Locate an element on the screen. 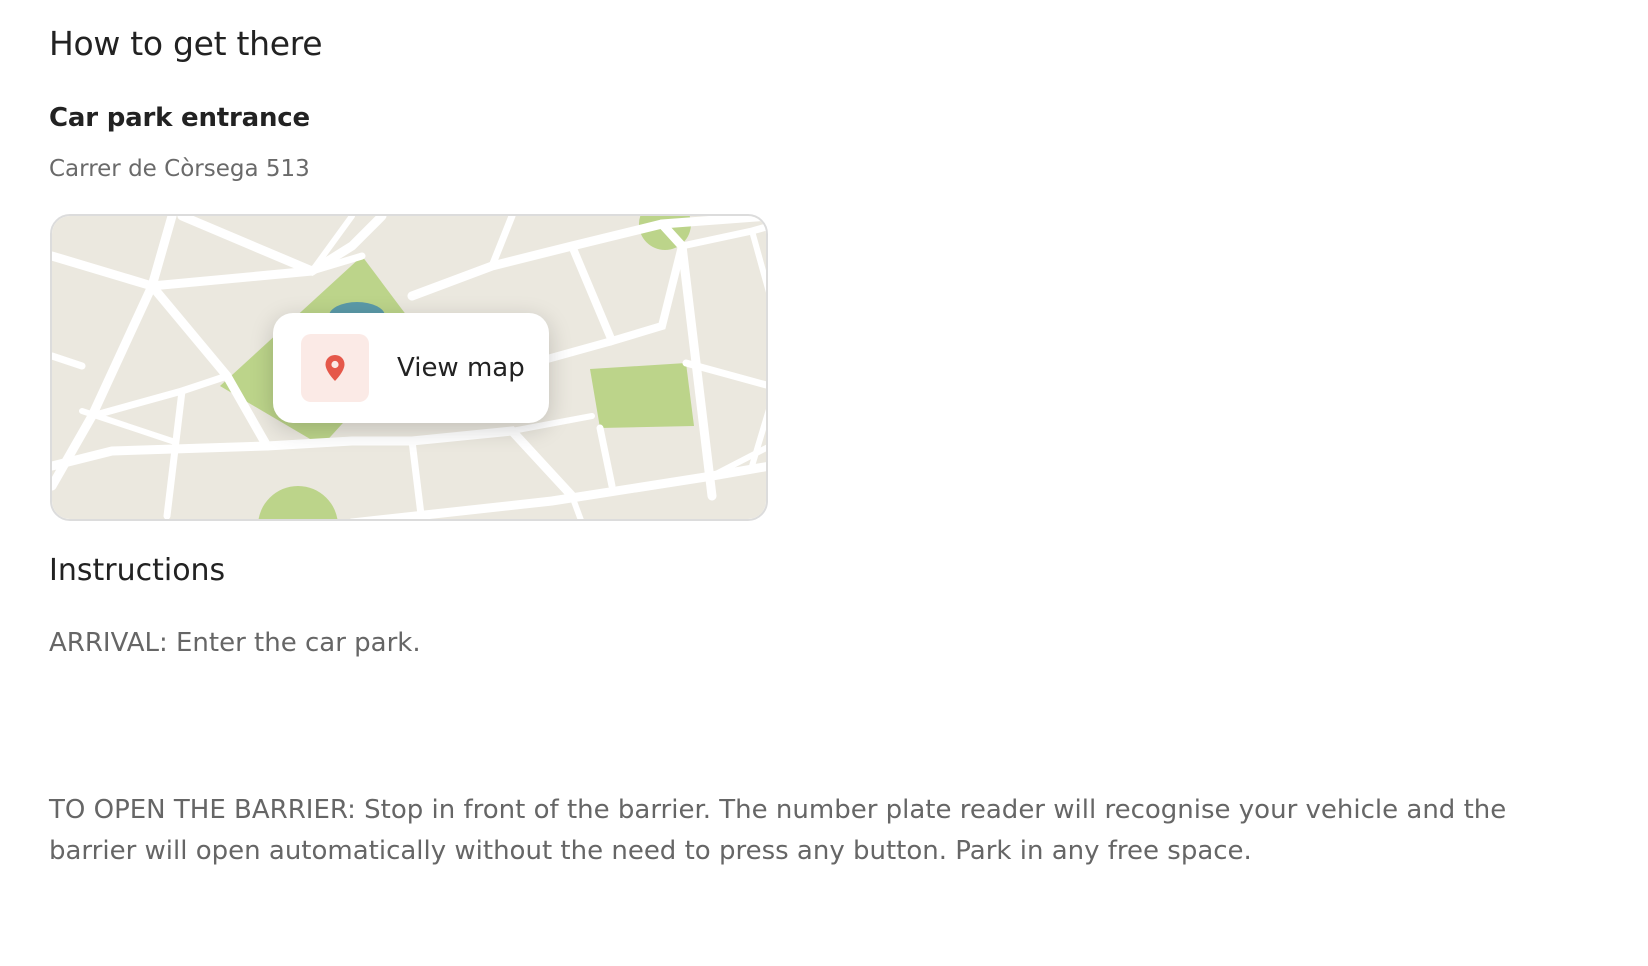 The width and height of the screenshot is (1648, 966). map-pin-icon-container is located at coordinates (335, 368).